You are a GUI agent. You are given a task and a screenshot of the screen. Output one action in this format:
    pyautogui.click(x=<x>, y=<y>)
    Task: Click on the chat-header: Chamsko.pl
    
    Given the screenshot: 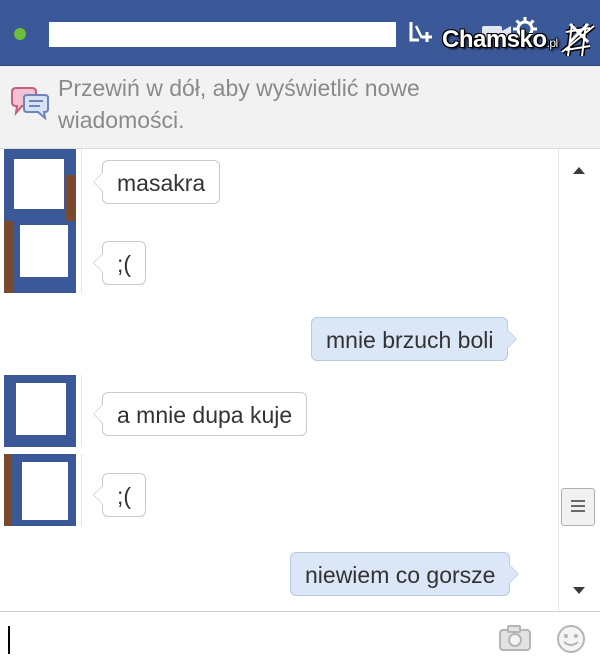 What is the action you would take?
    pyautogui.click(x=300, y=33)
    